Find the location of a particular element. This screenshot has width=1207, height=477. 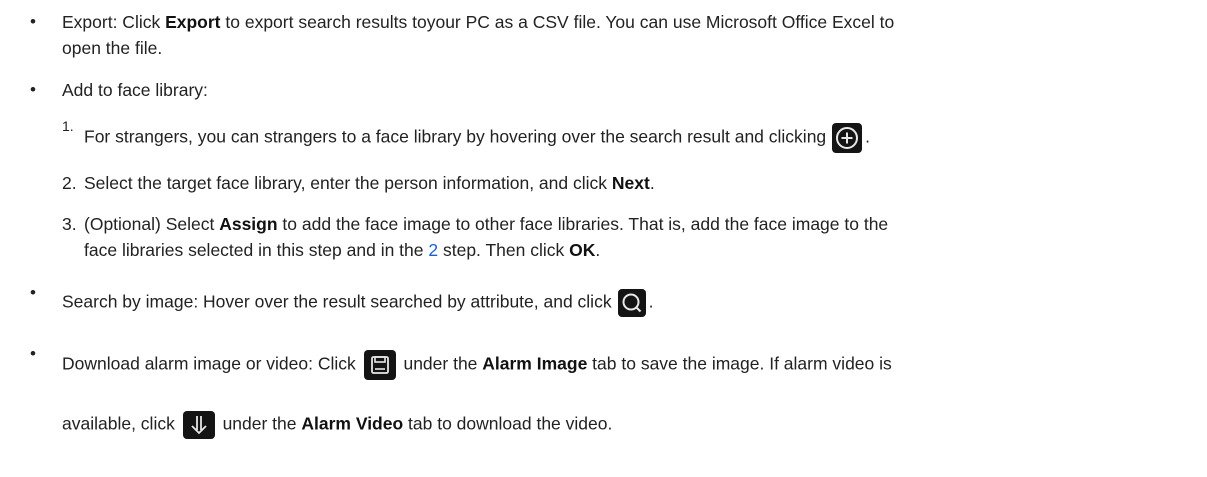

export-keyword: Export is located at coordinates (193, 22).